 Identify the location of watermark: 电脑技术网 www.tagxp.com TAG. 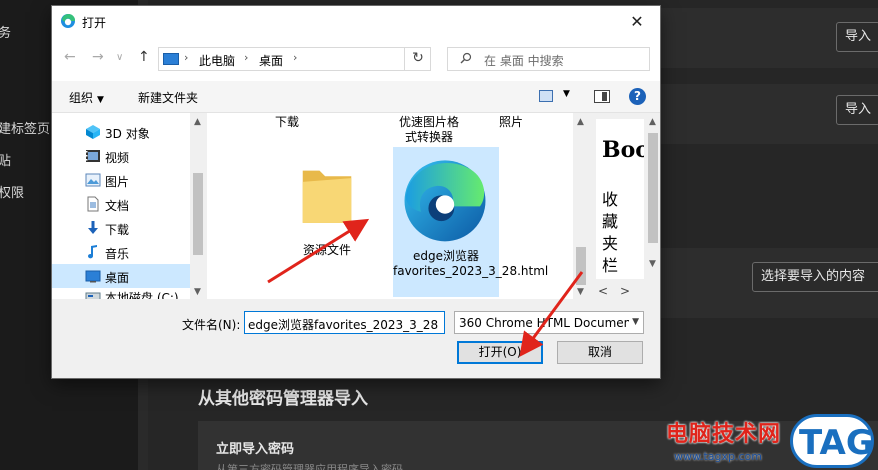
(769, 441).